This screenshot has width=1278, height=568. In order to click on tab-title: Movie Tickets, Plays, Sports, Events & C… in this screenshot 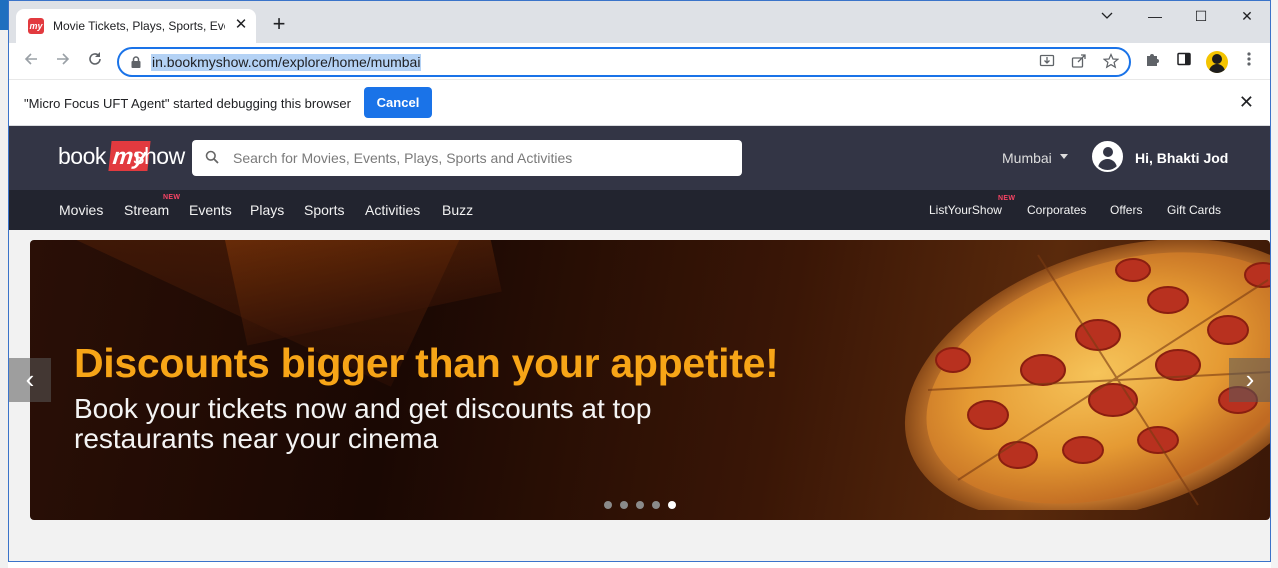, I will do `click(139, 26)`.